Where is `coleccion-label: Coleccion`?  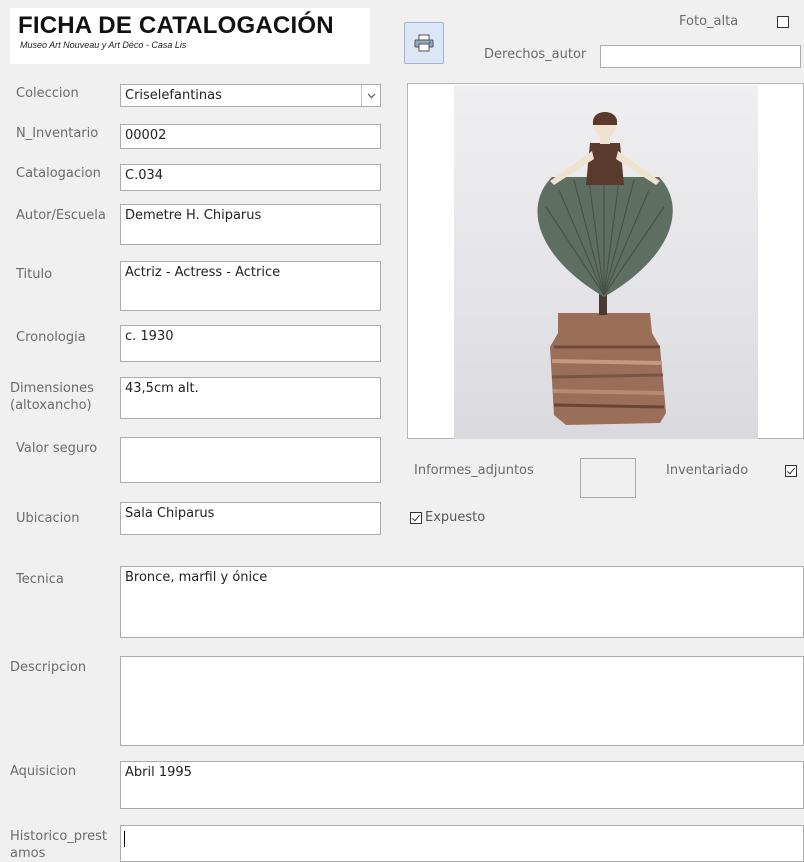 coleccion-label: Coleccion is located at coordinates (47, 93).